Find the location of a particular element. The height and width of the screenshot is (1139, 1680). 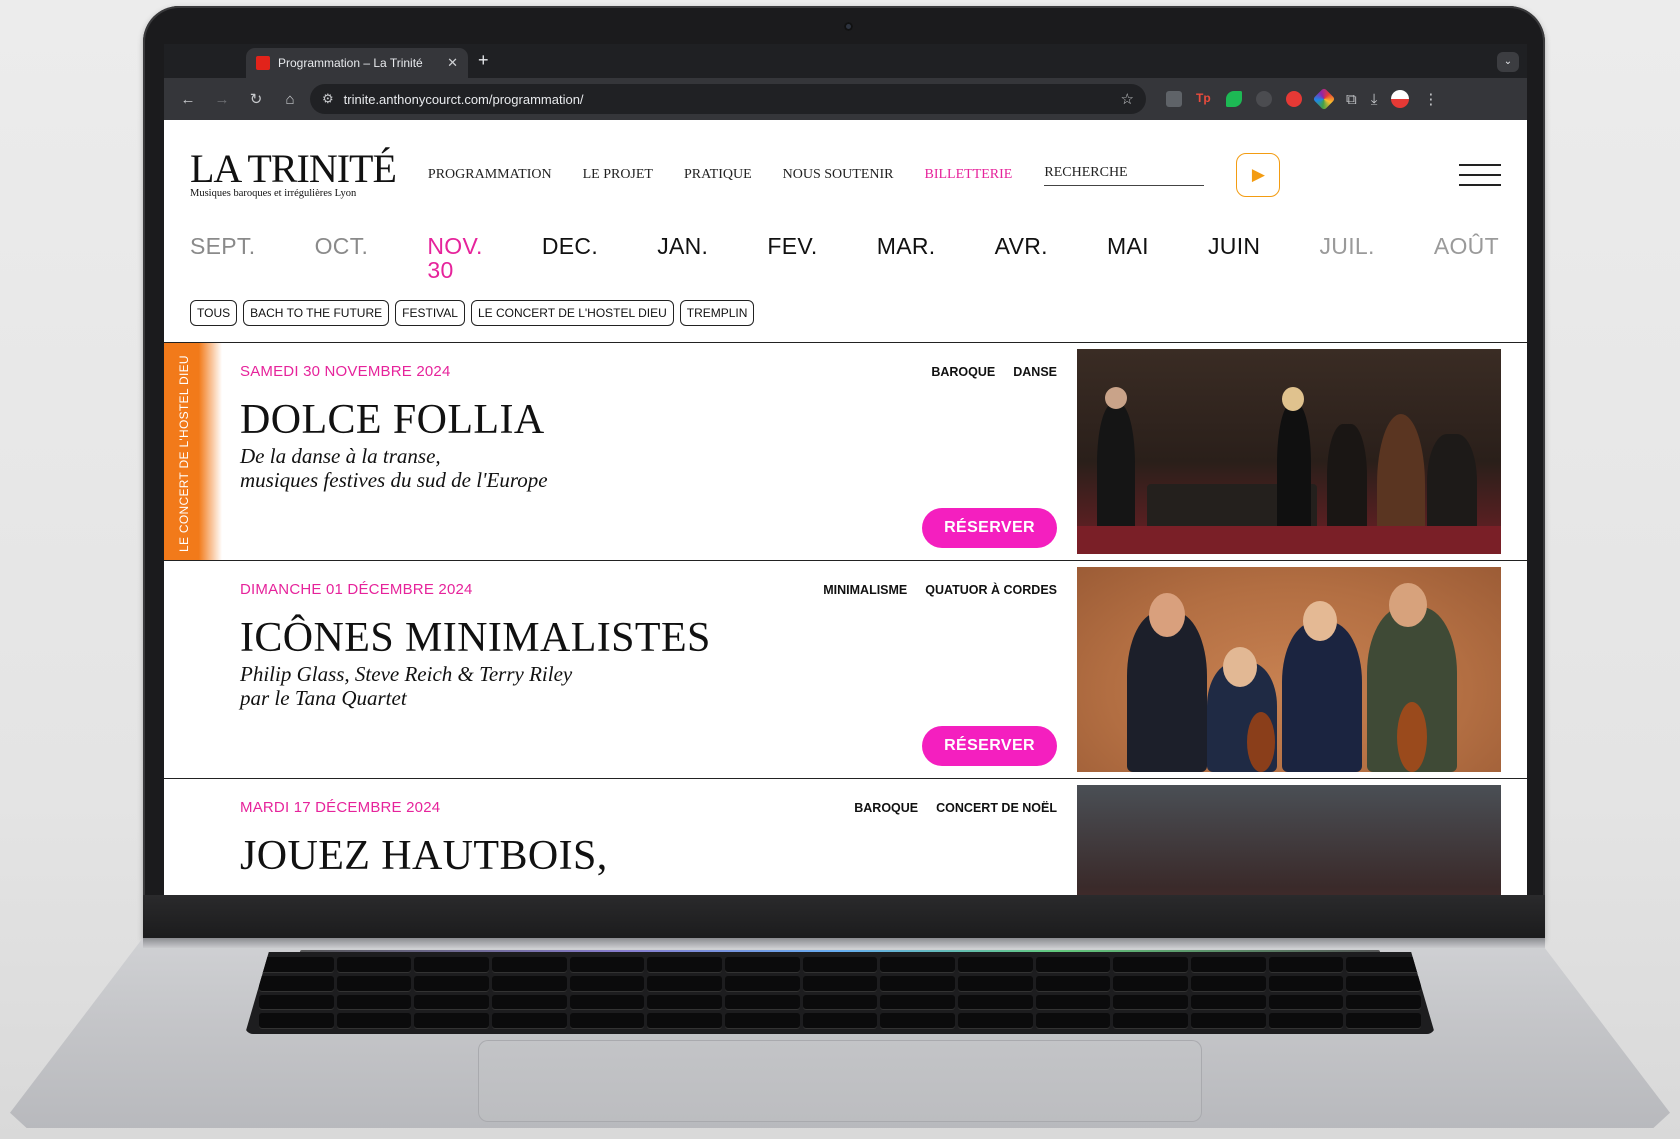

play-button: ▶ is located at coordinates (1258, 175).